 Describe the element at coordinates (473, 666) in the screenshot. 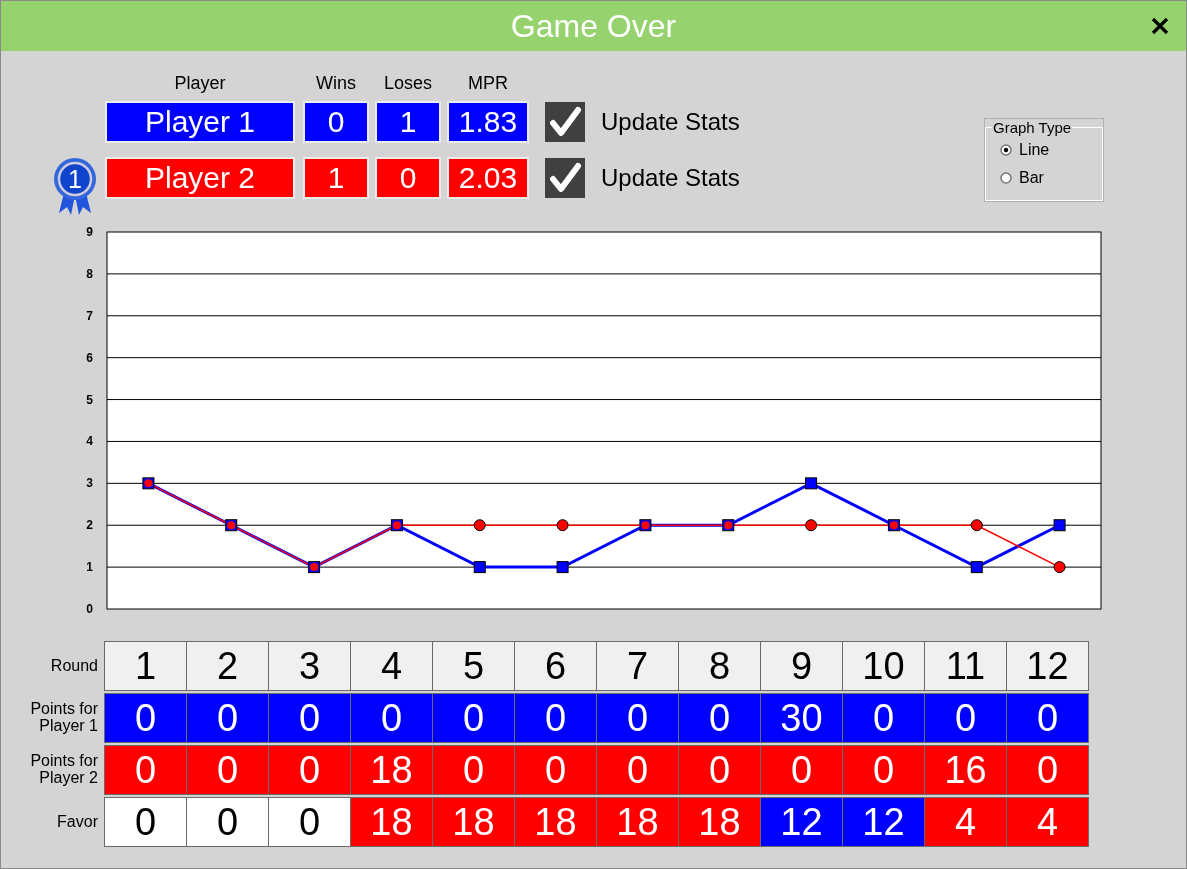

I see `round-number: 5` at that location.